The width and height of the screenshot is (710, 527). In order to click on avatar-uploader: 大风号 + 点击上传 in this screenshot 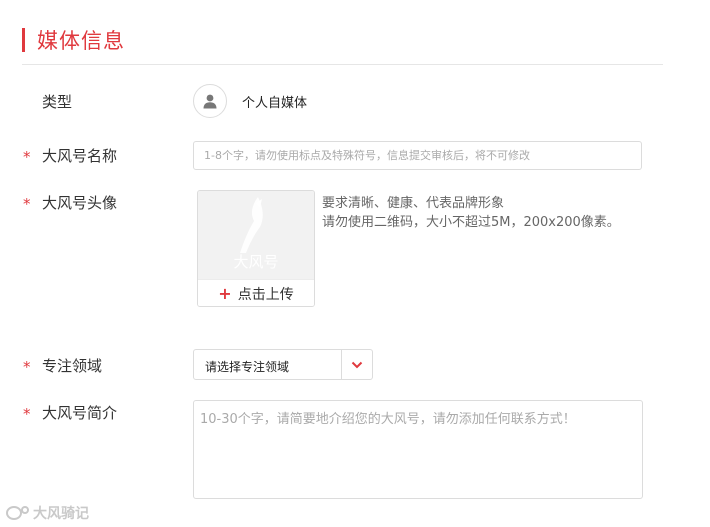, I will do `click(256, 248)`.